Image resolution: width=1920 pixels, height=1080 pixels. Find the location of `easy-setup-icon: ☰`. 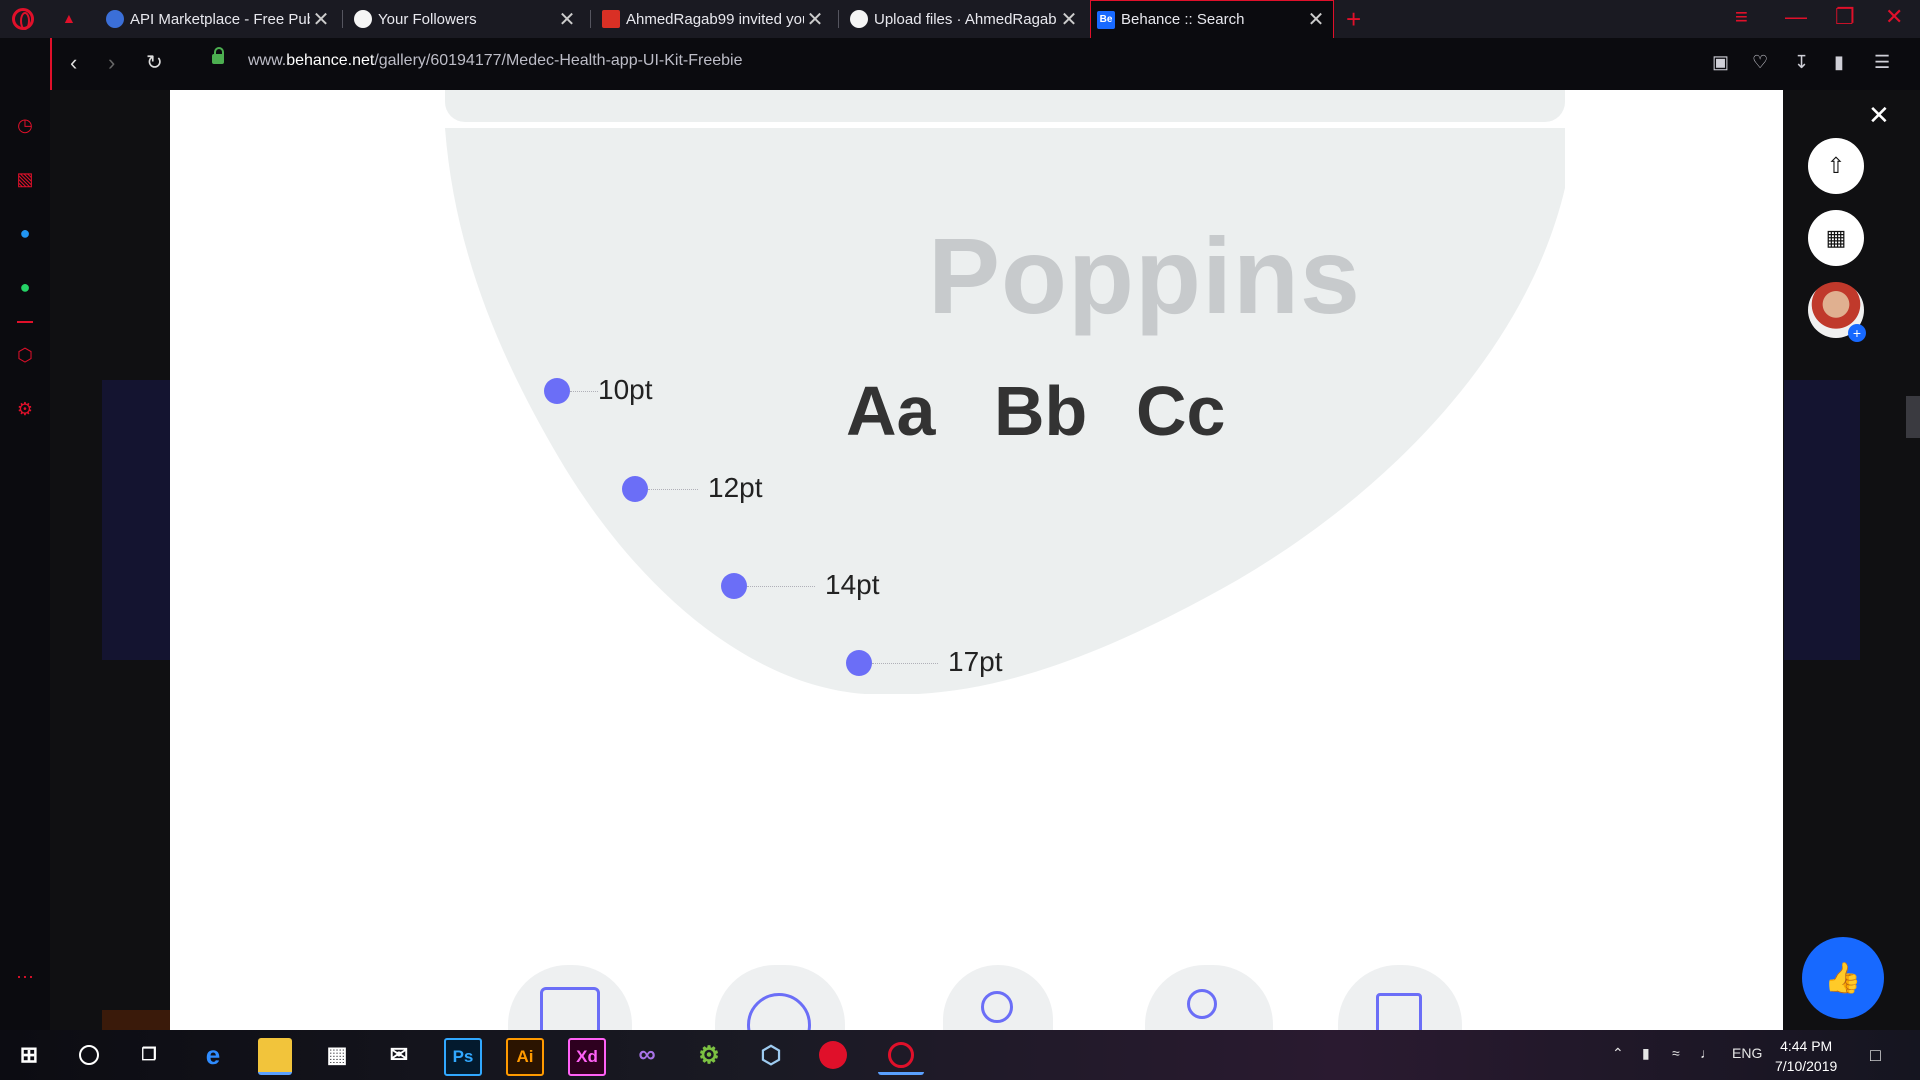

easy-setup-icon: ☰ is located at coordinates (1882, 62).